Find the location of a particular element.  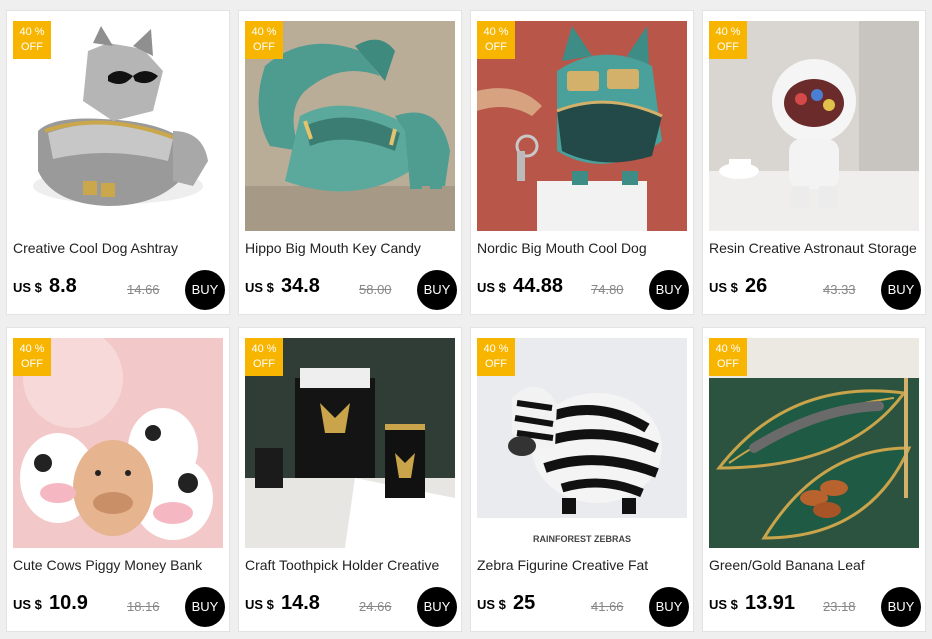

price-row: US $ 8.8 14.66 BUY is located at coordinates (119, 290).